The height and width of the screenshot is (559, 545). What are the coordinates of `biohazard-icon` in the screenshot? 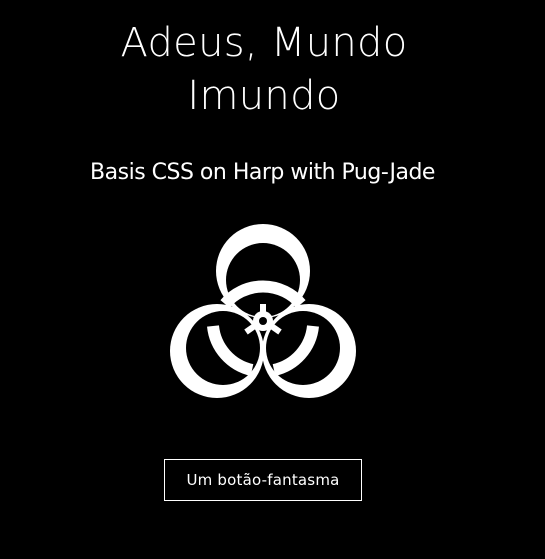 It's located at (263, 311).